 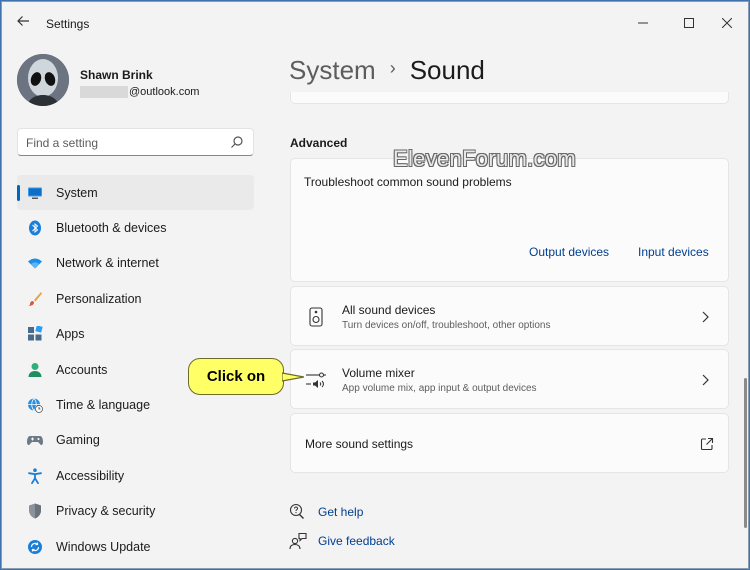 I want to click on click-on-callout: Click on, so click(x=236, y=376).